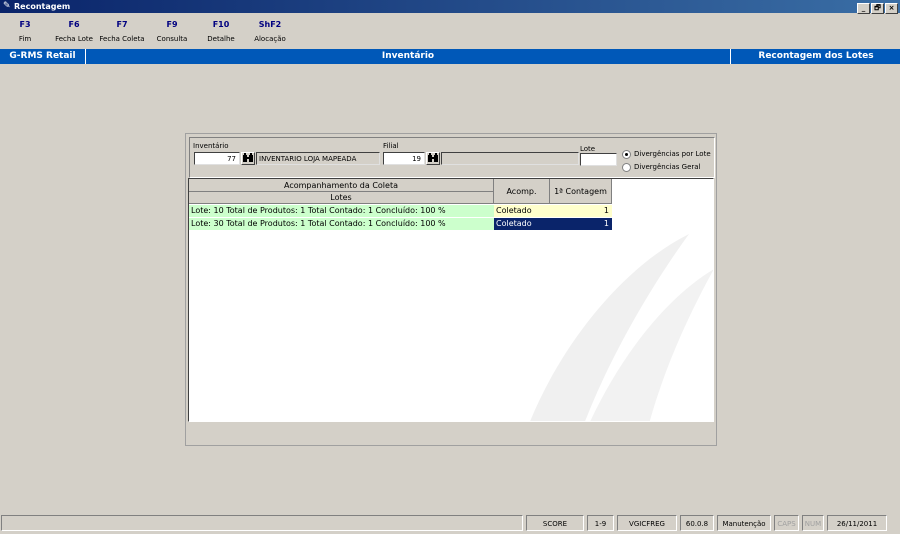 The height and width of the screenshot is (534, 900). Describe the element at coordinates (555, 523) in the screenshot. I see `status-company: SCORE` at that location.